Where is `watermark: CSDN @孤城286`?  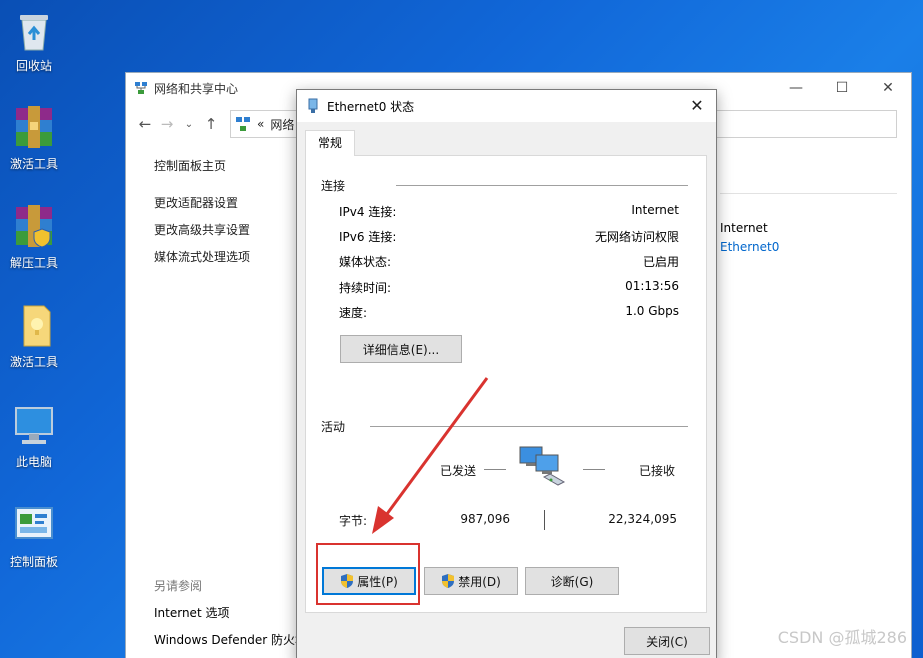 watermark: CSDN @孤城286 is located at coordinates (842, 637).